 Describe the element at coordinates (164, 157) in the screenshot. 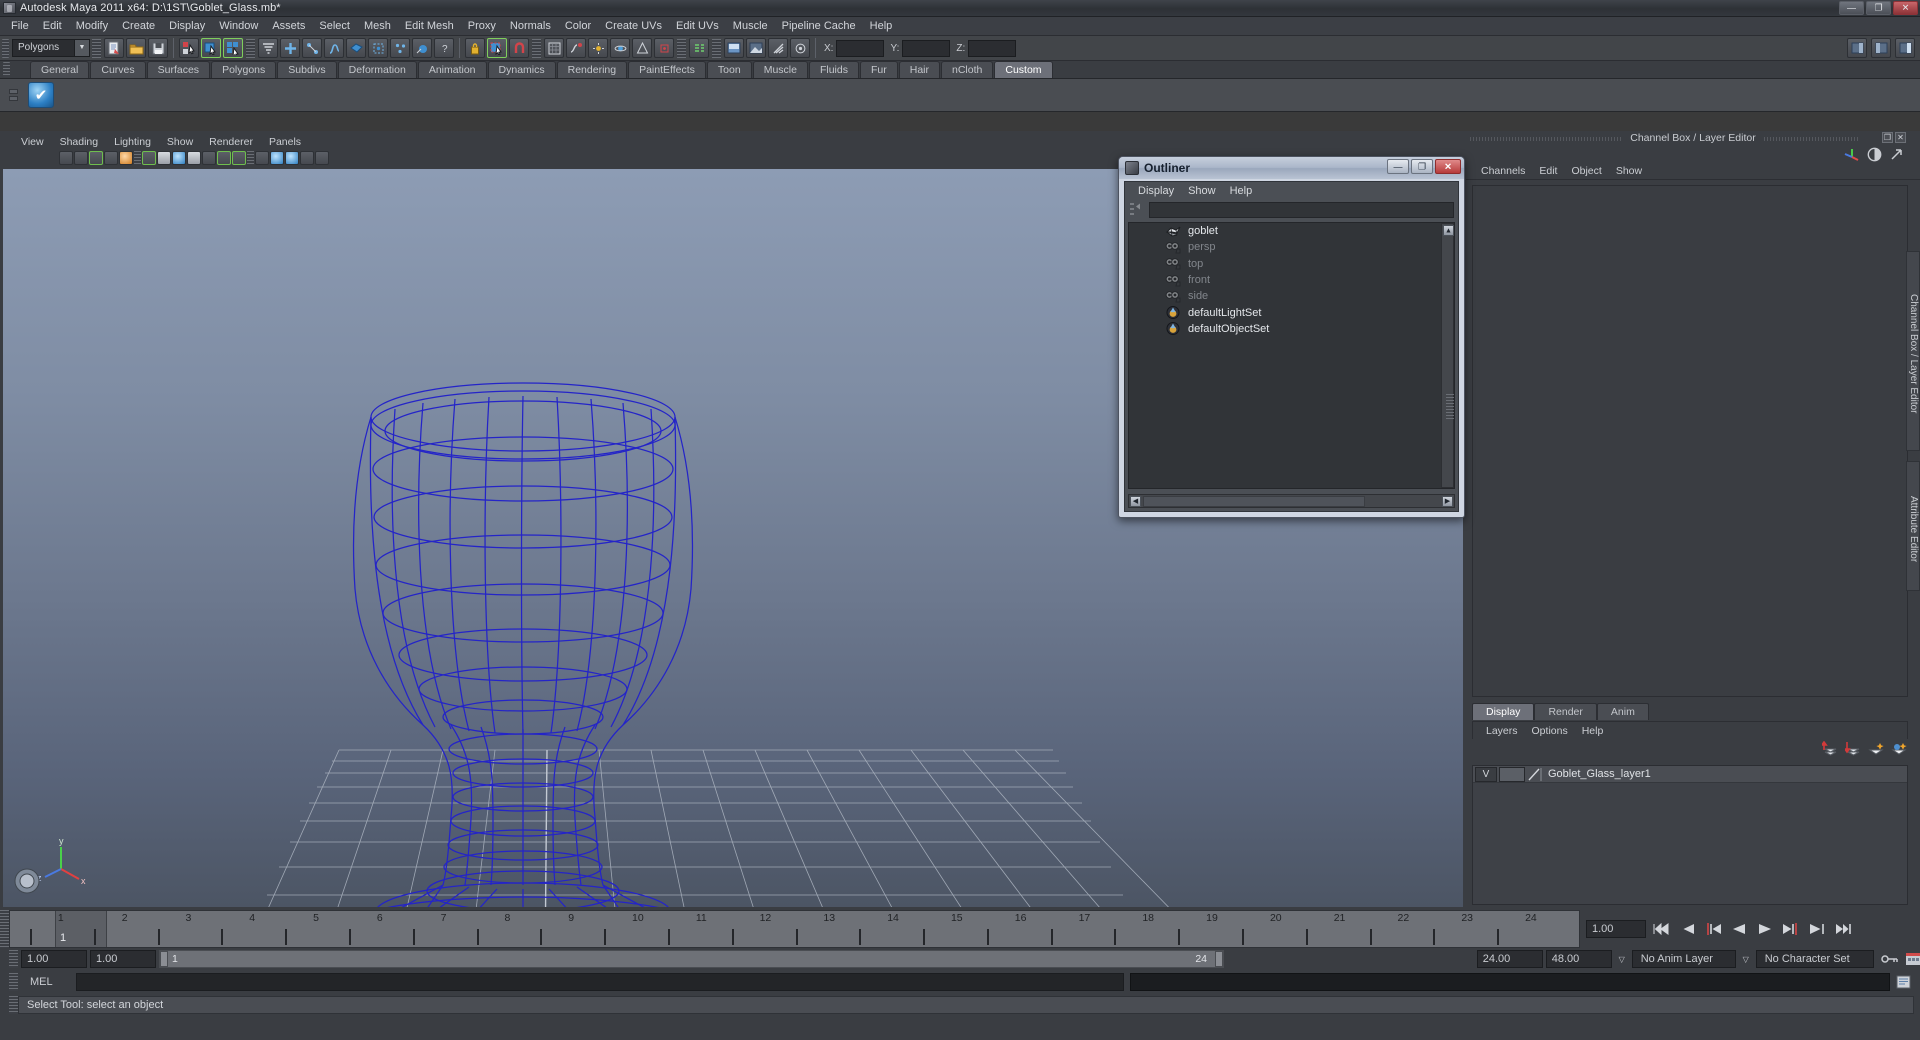

I see `smooth-shade-all-icon` at that location.